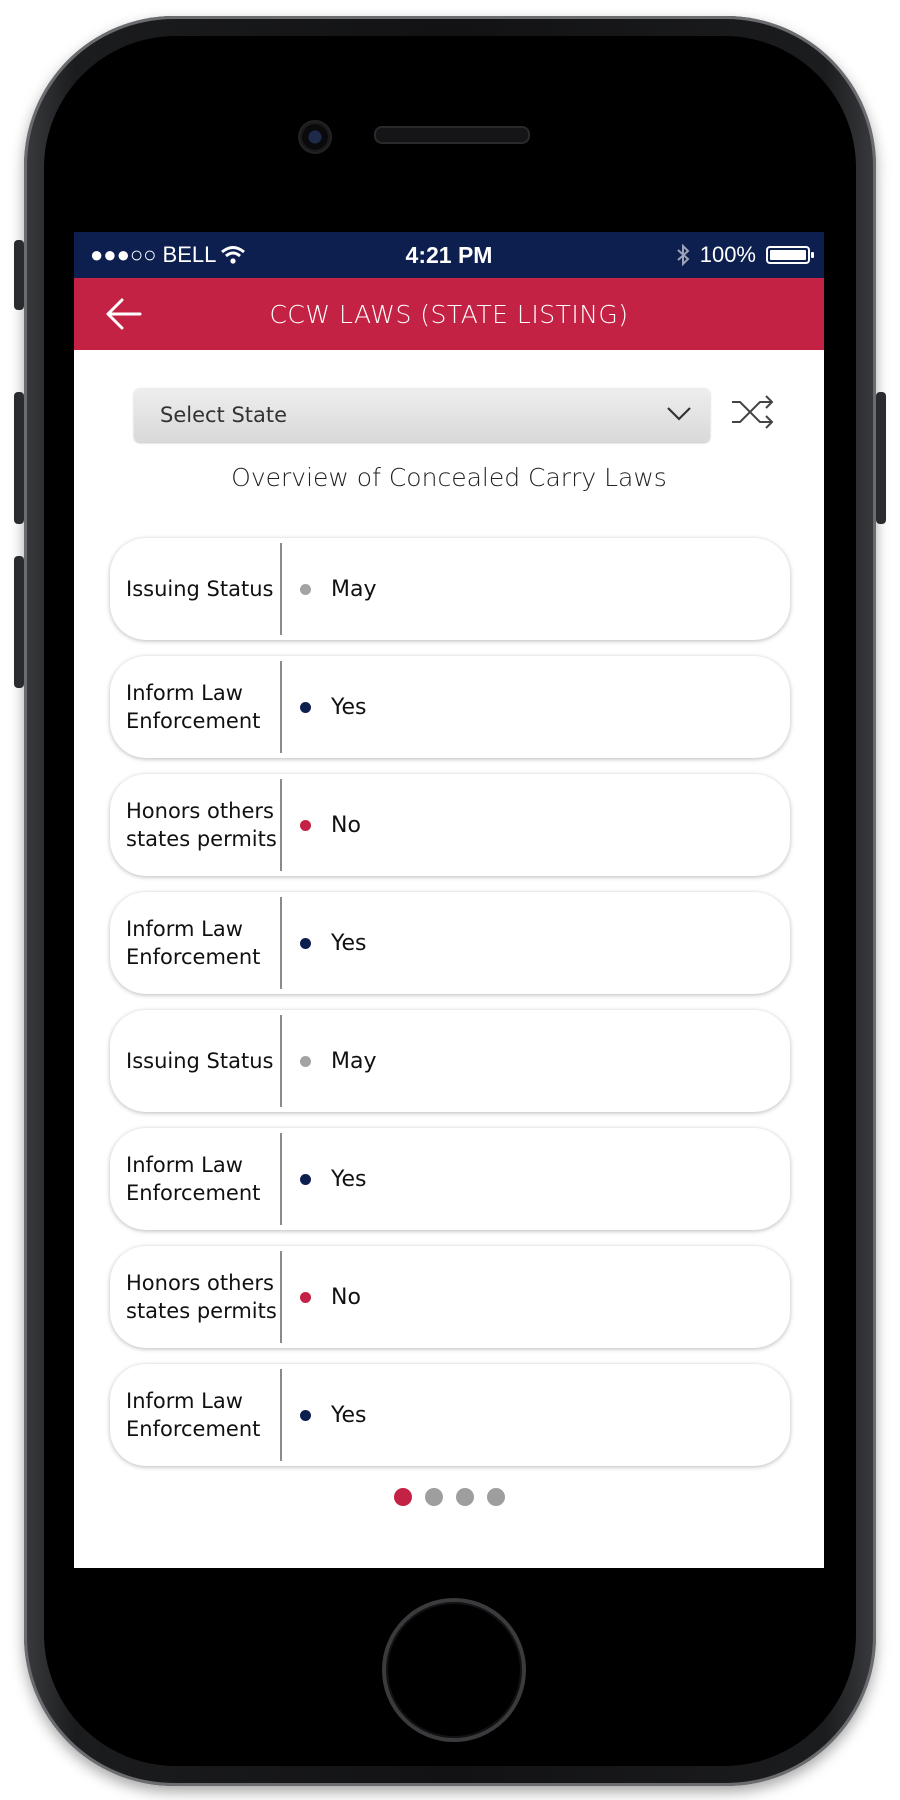 Image resolution: width=900 pixels, height=1800 pixels. Describe the element at coordinates (422, 415) in the screenshot. I see `state-select-dropdown: Select State` at that location.